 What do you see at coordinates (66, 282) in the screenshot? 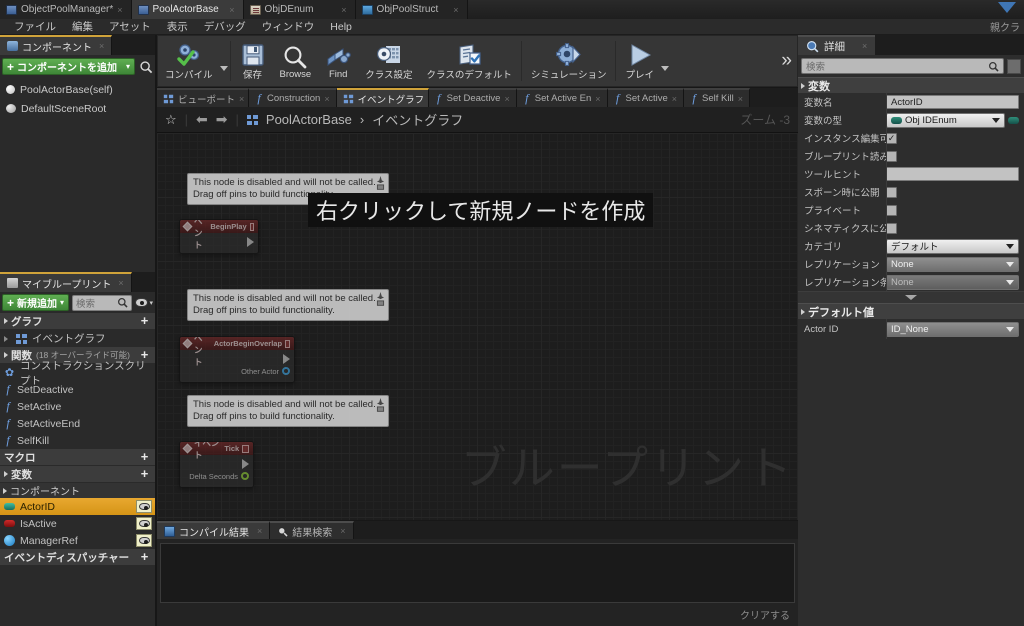
I see `tab-my-blueprint: マイブループリント ×` at bounding box center [66, 282].